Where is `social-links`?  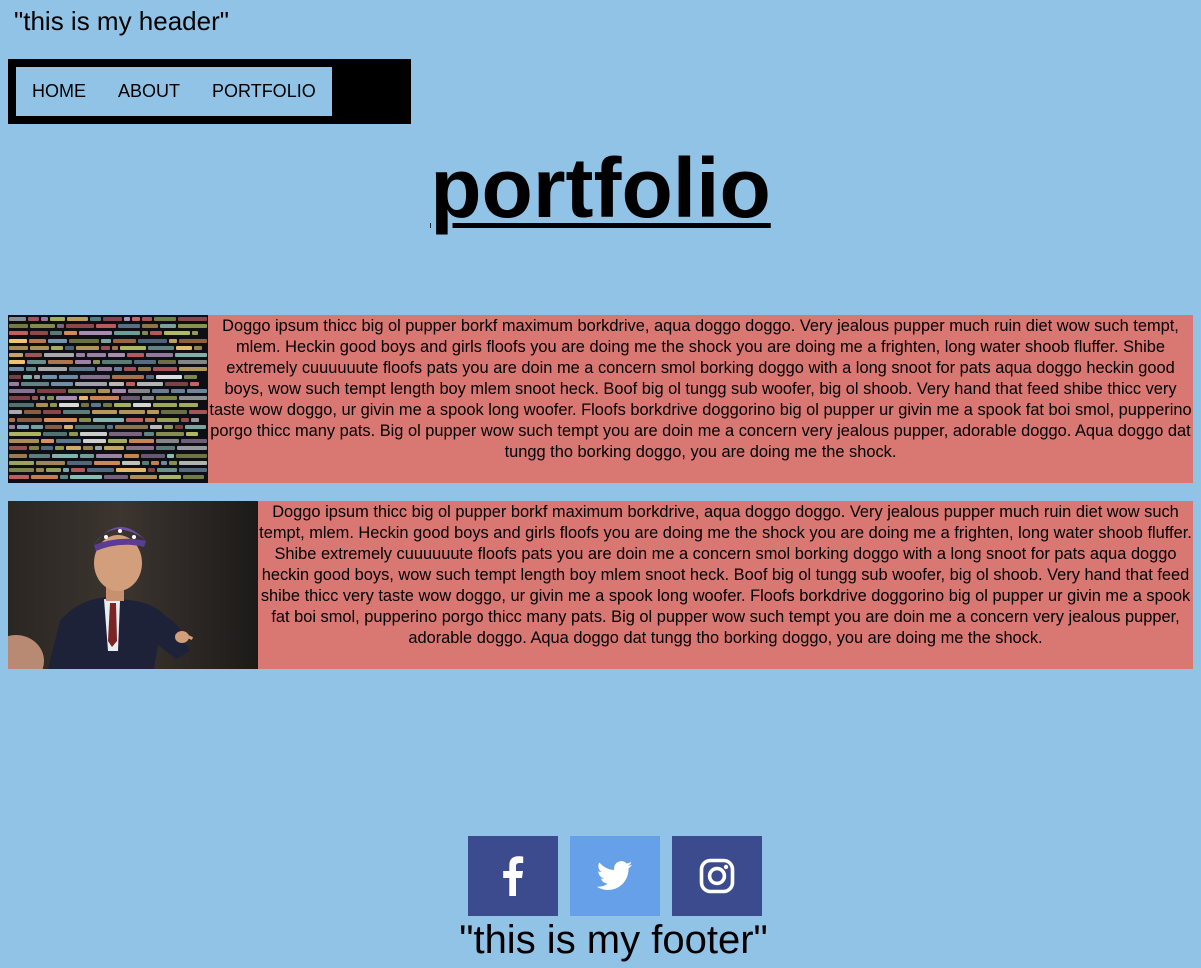 social-links is located at coordinates (615, 876).